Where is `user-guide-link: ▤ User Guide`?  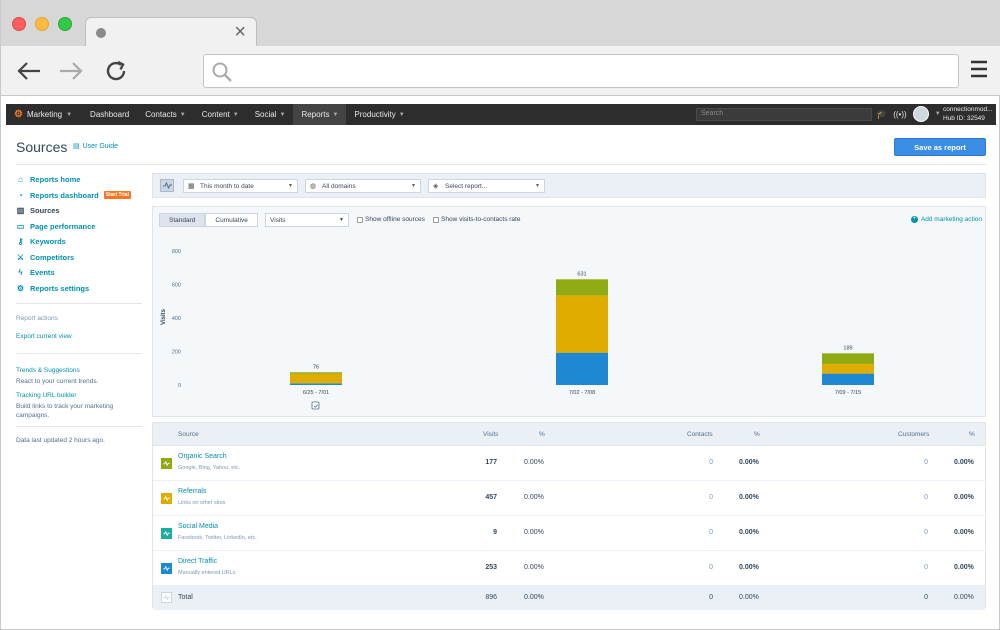 user-guide-link: ▤ User Guide is located at coordinates (95, 146).